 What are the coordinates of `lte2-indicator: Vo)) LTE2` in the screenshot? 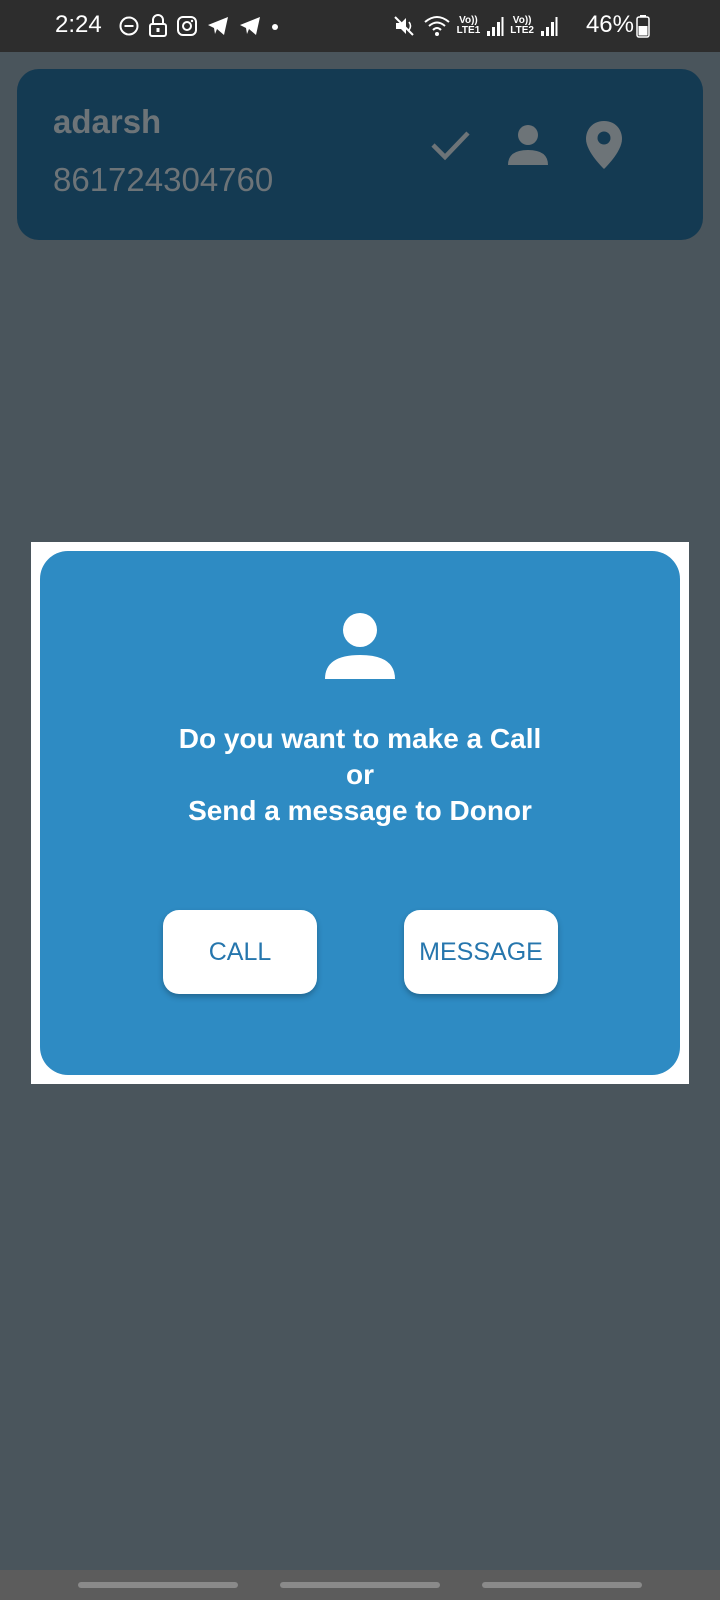 It's located at (522, 26).